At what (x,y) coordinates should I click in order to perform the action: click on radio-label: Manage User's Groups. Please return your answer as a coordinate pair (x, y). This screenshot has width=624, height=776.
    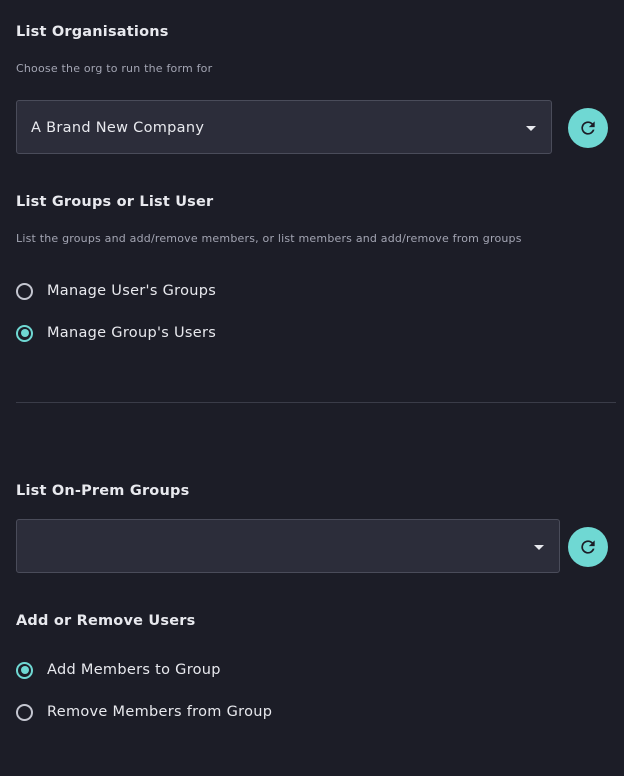
    Looking at the image, I should click on (132, 291).